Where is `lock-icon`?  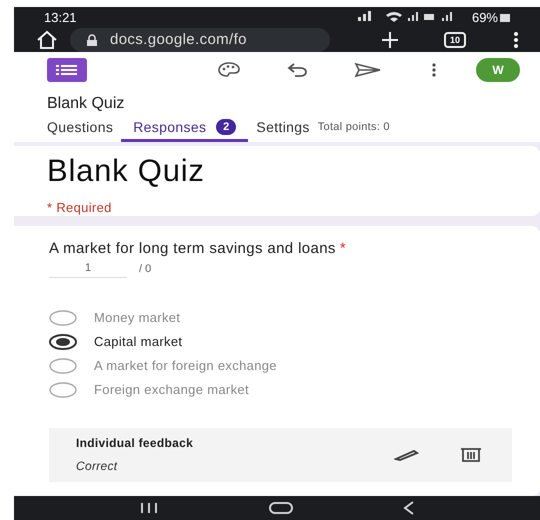
lock-icon is located at coordinates (92, 40).